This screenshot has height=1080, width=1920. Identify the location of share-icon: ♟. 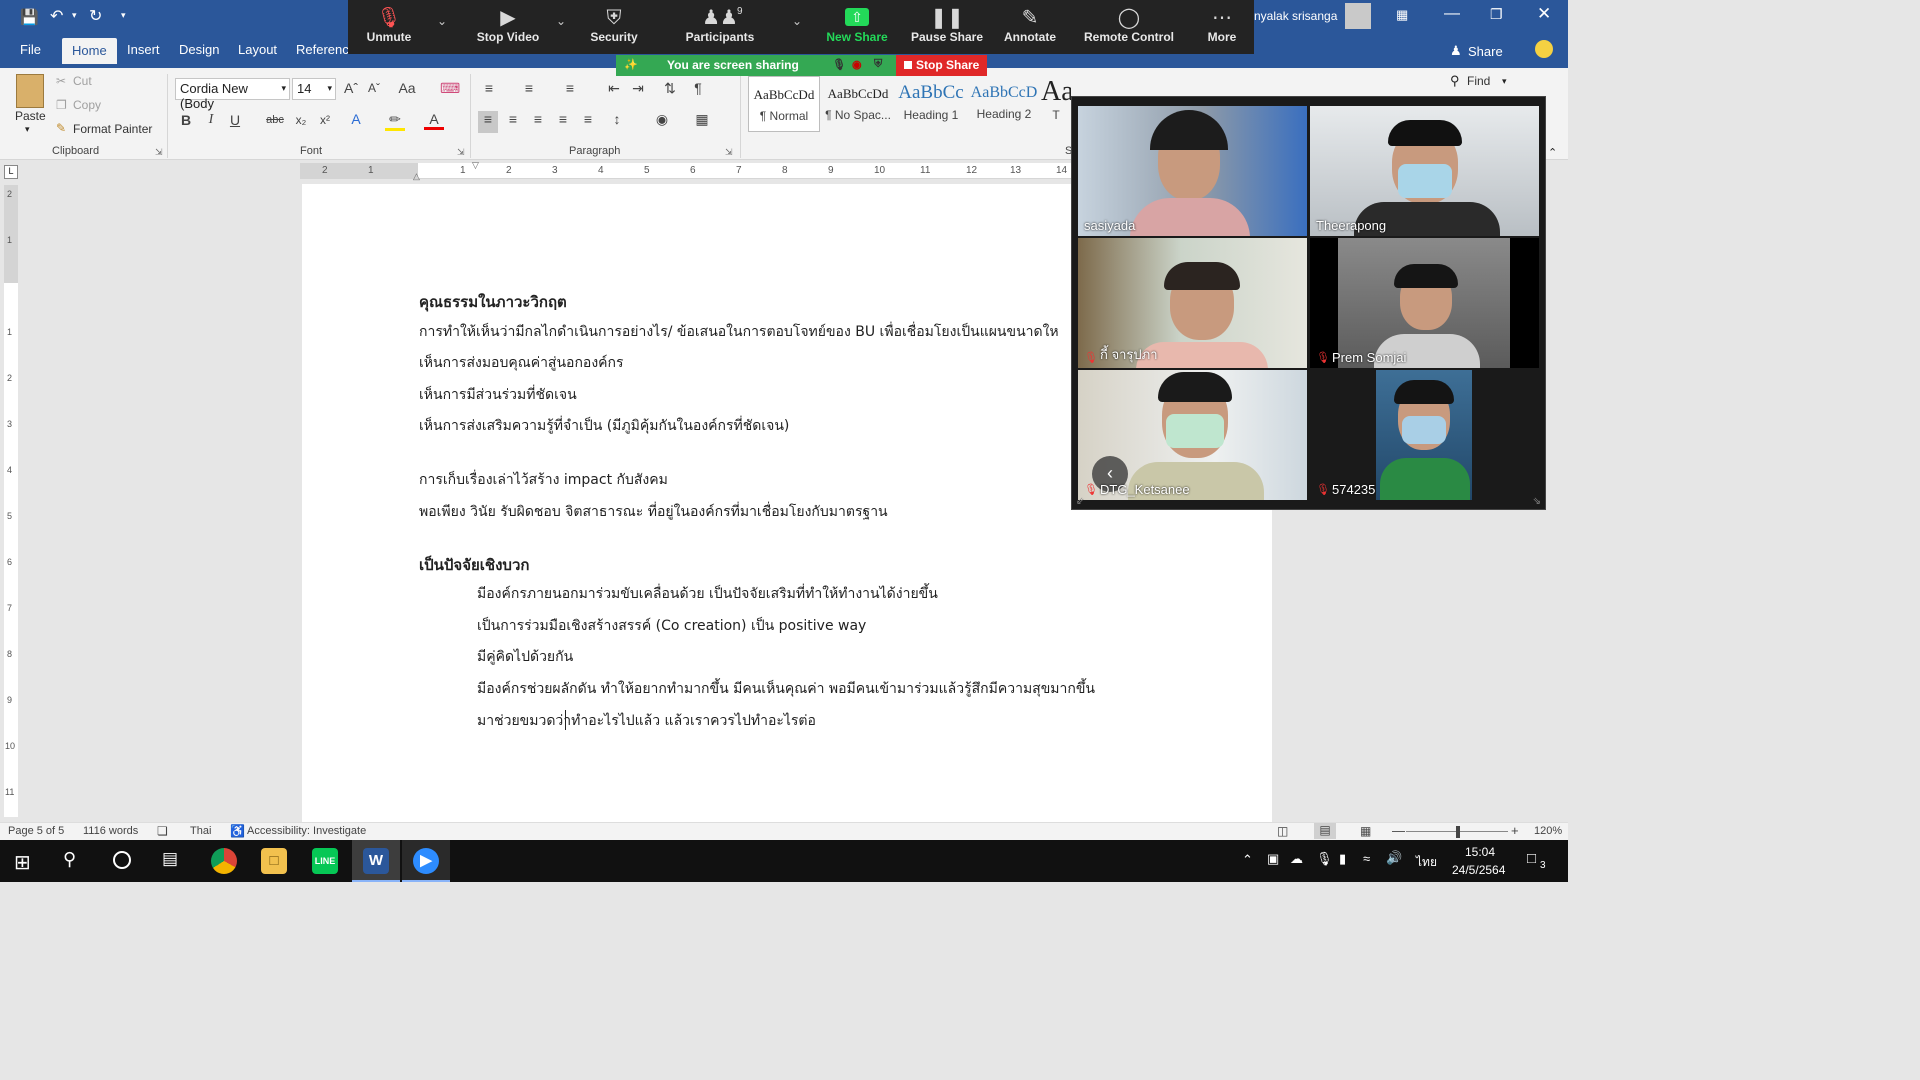
(1456, 51).